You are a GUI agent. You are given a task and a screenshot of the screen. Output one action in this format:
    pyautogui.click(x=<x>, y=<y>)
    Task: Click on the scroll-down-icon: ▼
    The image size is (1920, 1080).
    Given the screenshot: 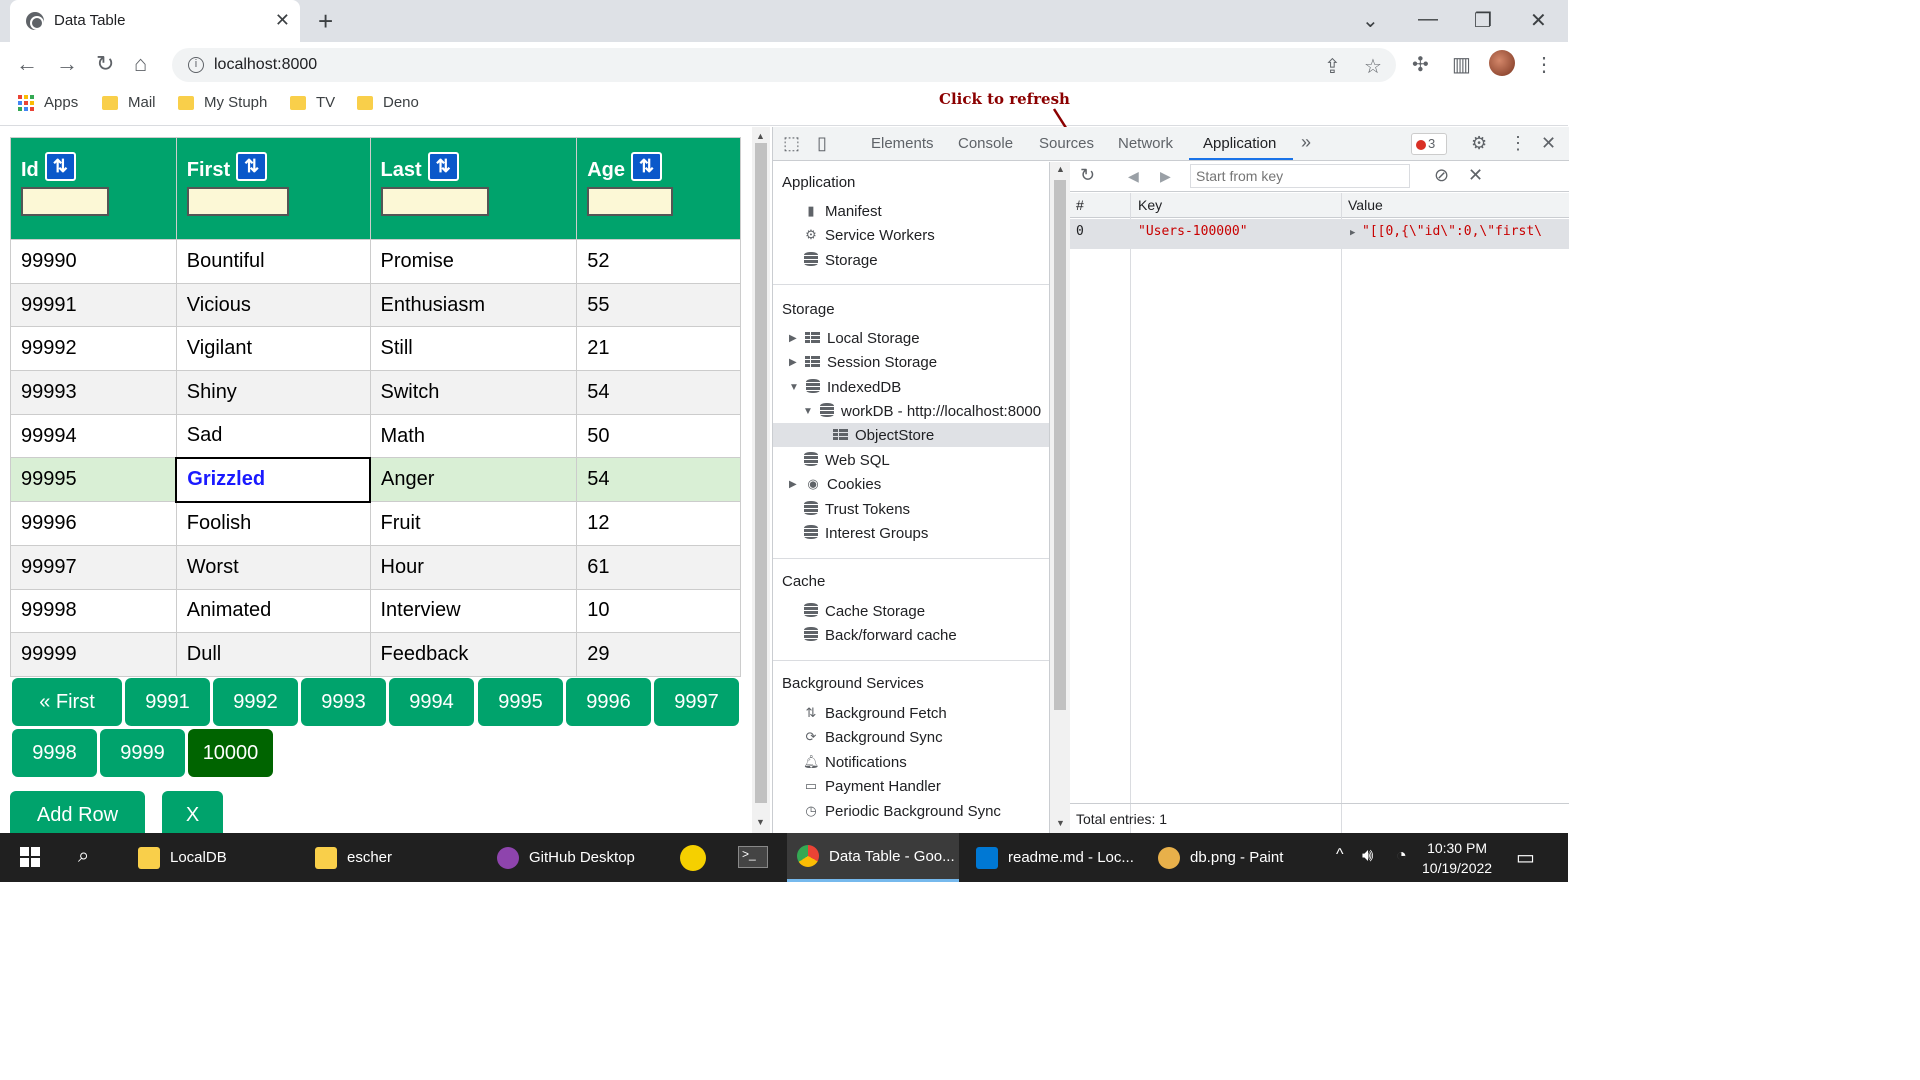 What is the action you would take?
    pyautogui.click(x=1060, y=823)
    